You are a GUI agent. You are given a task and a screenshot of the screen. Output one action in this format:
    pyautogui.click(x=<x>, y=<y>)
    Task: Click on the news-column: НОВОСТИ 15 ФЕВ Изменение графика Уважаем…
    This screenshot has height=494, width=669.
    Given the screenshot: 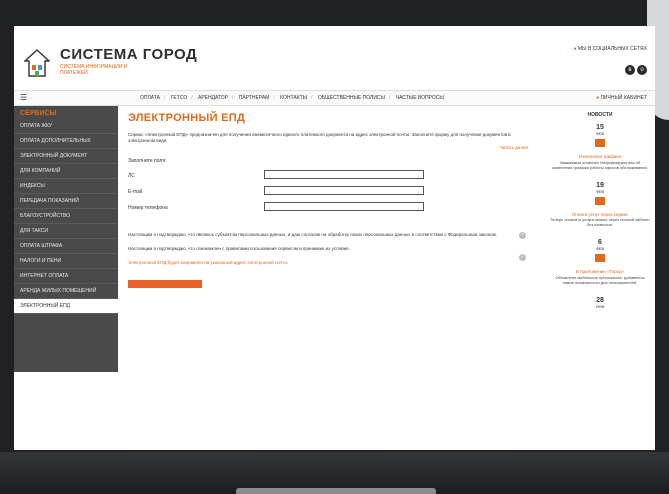 What is the action you would take?
    pyautogui.click(x=600, y=216)
    